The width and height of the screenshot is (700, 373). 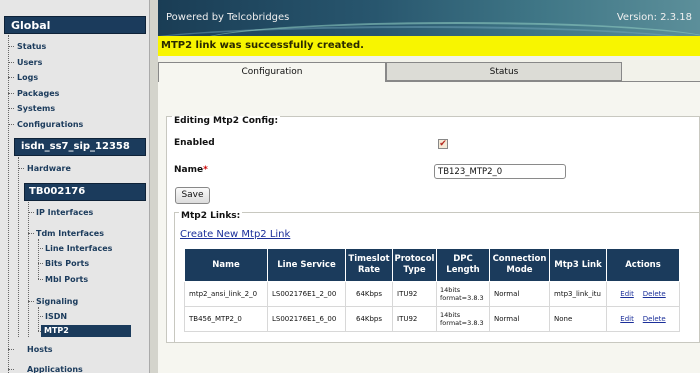 What do you see at coordinates (643, 265) in the screenshot?
I see `col-actions: Actions` at bounding box center [643, 265].